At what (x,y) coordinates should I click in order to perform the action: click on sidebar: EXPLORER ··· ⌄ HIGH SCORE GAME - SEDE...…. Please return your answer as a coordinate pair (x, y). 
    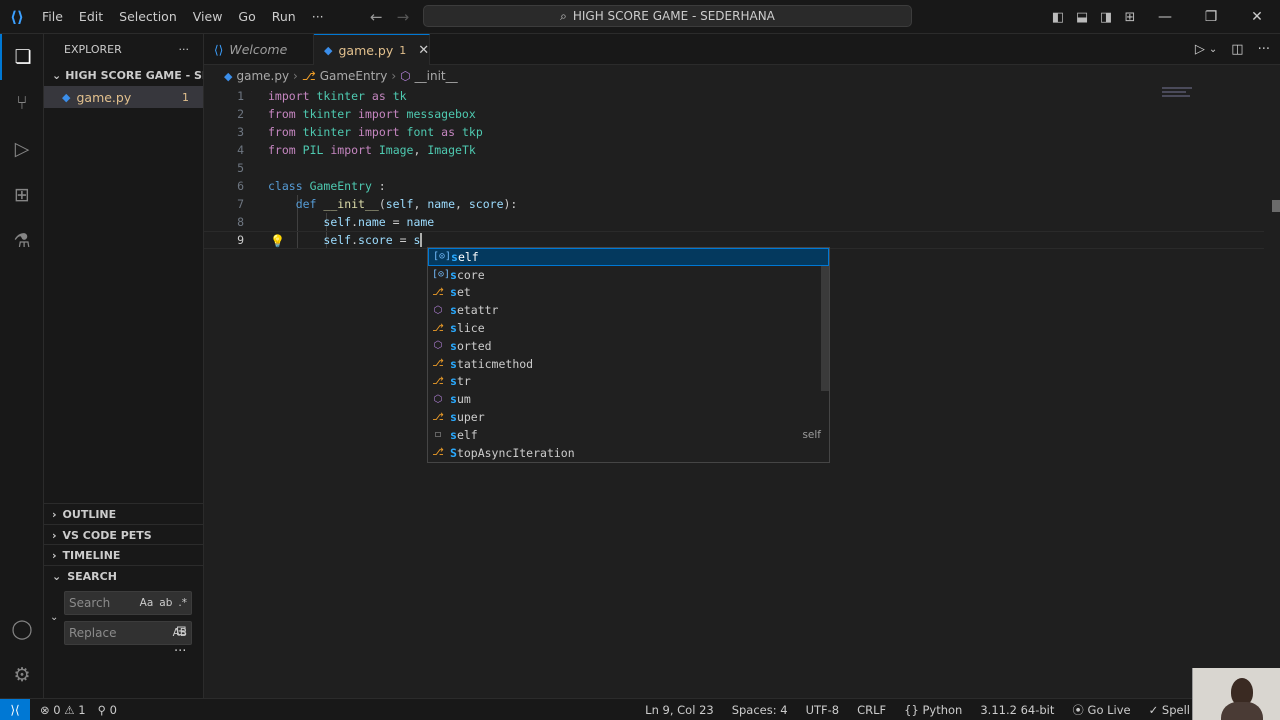
    Looking at the image, I should click on (124, 366).